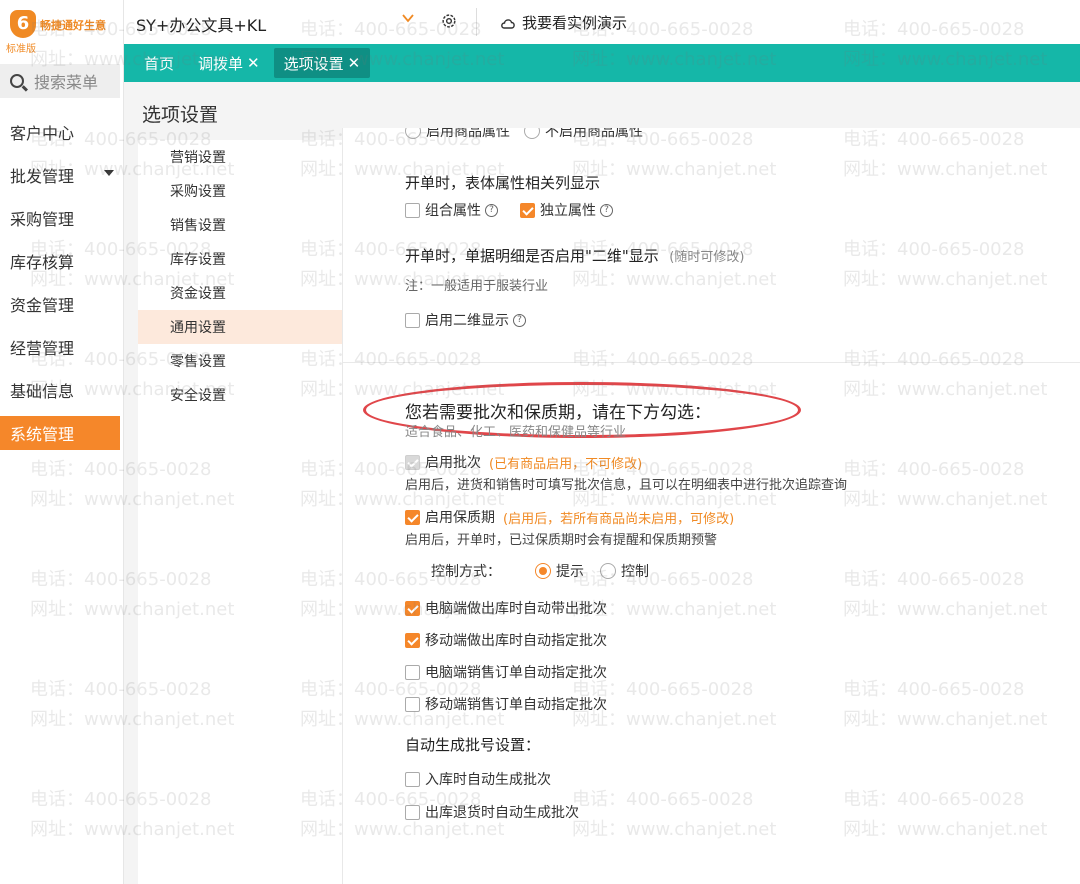  Describe the element at coordinates (240, 259) in the screenshot. I see `settings-nav-inventory: 库存设置` at that location.